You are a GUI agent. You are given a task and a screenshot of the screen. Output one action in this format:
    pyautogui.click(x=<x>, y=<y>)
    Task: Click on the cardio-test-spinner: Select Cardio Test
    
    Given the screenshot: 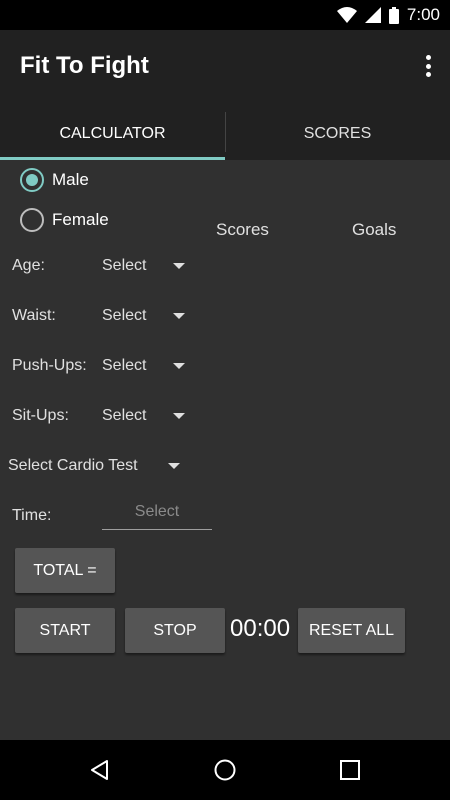 What is the action you would take?
    pyautogui.click(x=94, y=466)
    